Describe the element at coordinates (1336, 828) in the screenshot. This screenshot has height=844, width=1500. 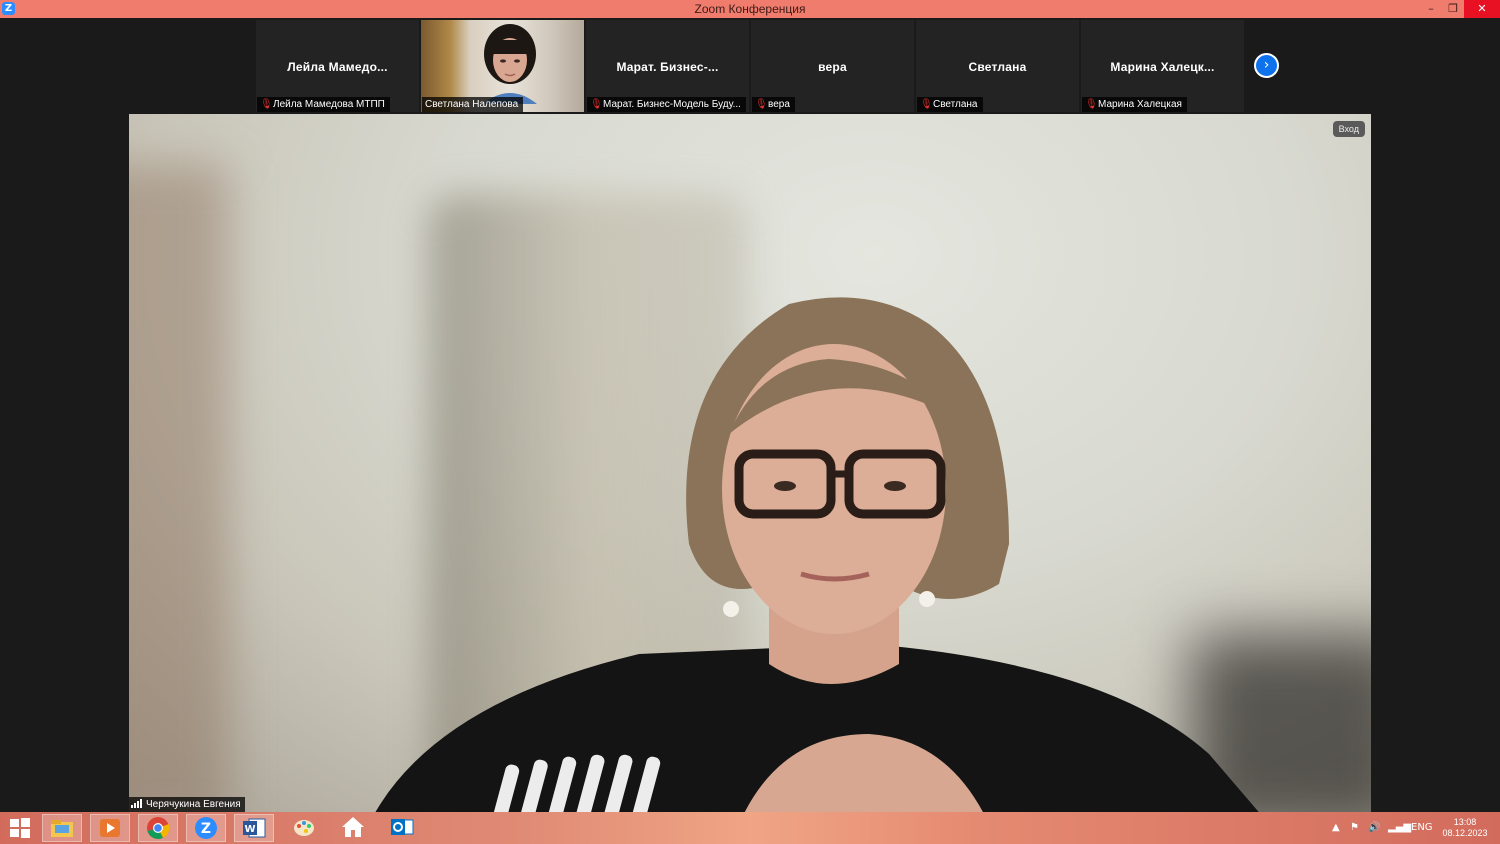
I see `show-hidden-icons-icon: ▲` at that location.